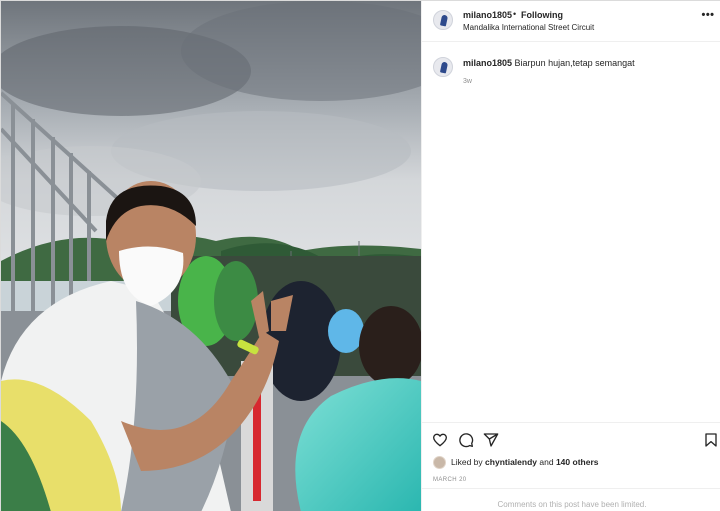 The height and width of the screenshot is (511, 720). Describe the element at coordinates (708, 16) in the screenshot. I see `more-options-icon: •••` at that location.